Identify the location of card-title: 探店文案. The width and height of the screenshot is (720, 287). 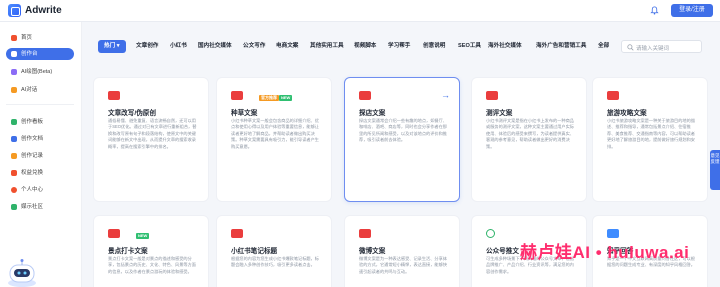
(372, 113).